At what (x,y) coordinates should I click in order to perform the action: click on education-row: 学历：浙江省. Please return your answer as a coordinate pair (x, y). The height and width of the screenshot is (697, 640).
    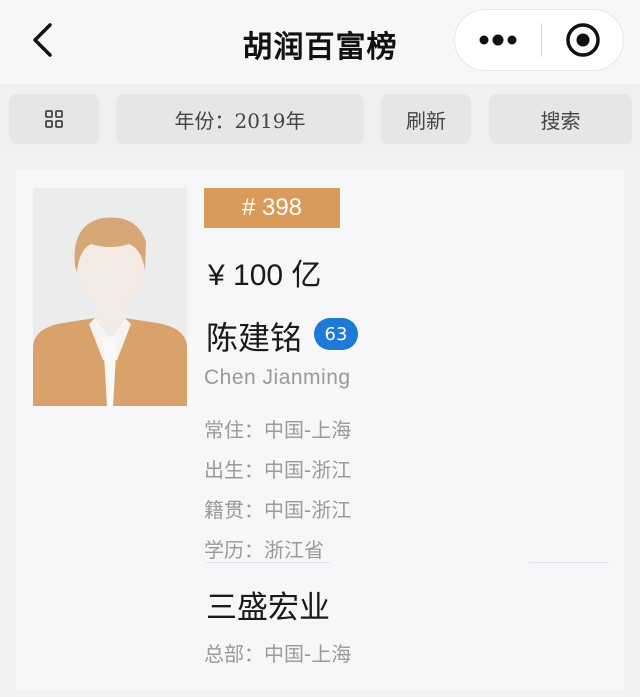
    Looking at the image, I should click on (274, 548).